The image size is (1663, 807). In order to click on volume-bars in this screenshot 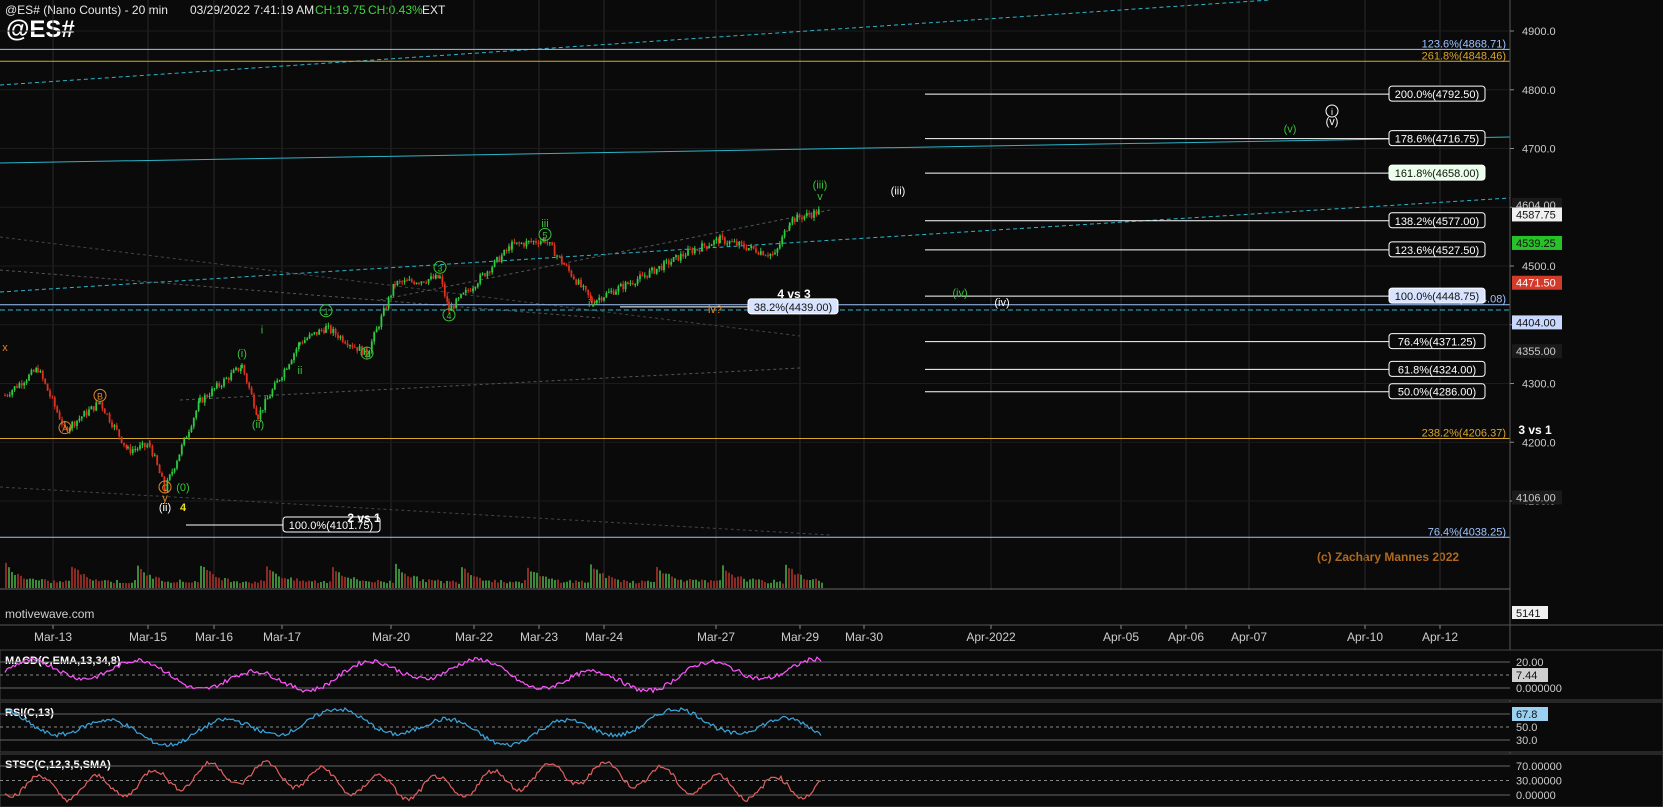, I will do `click(755, 576)`.